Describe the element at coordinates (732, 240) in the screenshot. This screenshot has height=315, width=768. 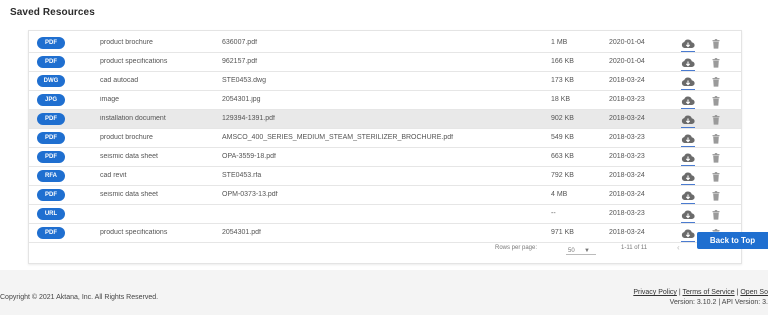
I see `back-to-top-button: Back to Top` at that location.